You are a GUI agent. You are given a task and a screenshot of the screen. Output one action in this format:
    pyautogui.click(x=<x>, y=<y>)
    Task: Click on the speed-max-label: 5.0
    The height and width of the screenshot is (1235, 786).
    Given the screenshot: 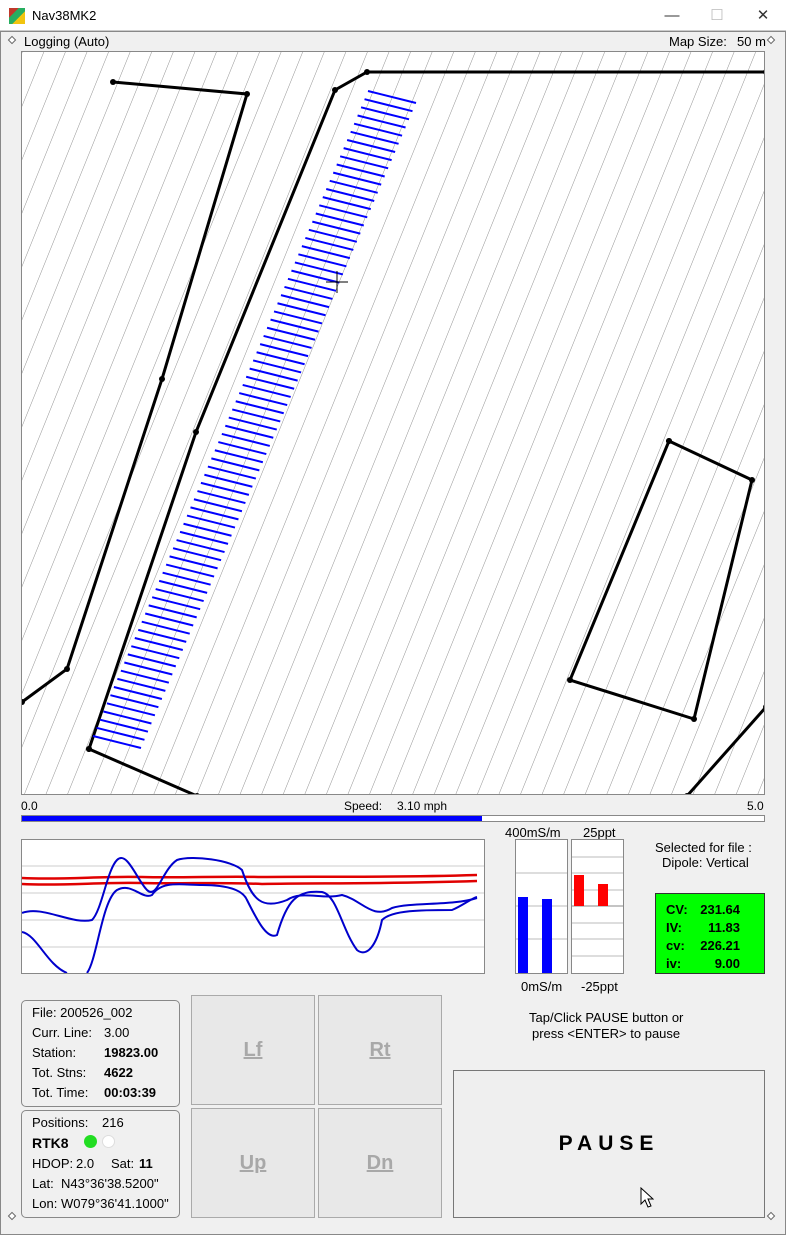 What is the action you would take?
    pyautogui.click(x=755, y=806)
    